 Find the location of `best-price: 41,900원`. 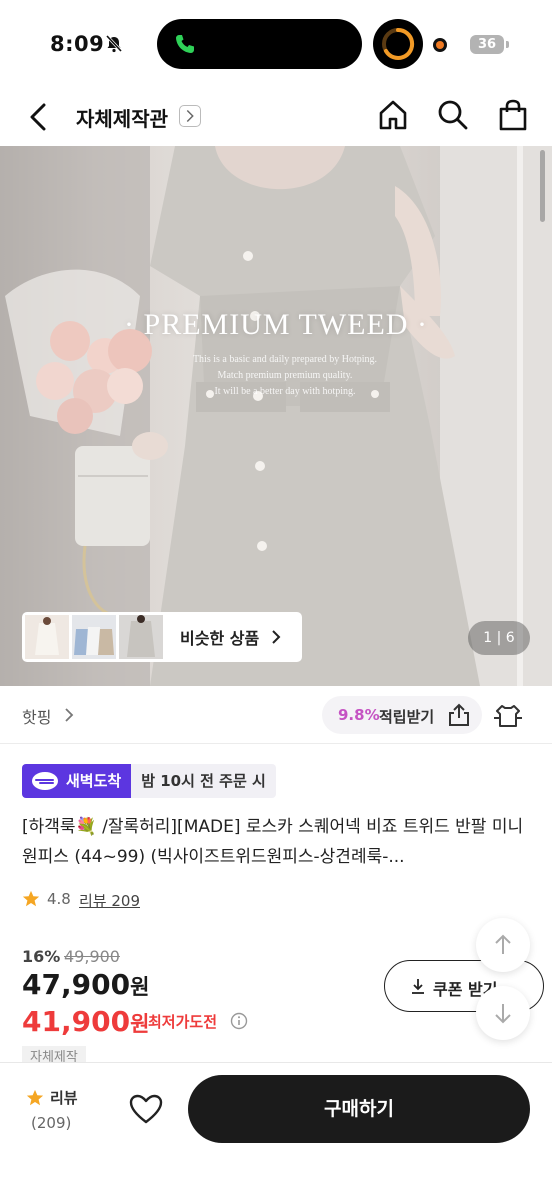

best-price: 41,900원 is located at coordinates (85, 1021).